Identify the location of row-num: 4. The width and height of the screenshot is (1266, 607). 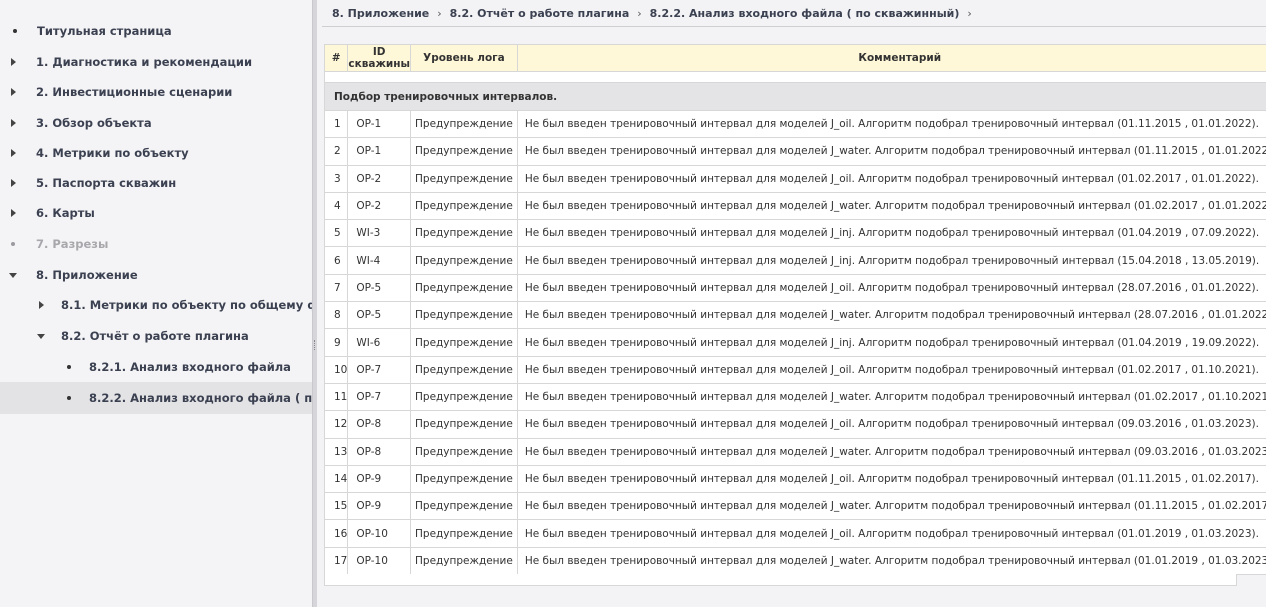
(336, 206).